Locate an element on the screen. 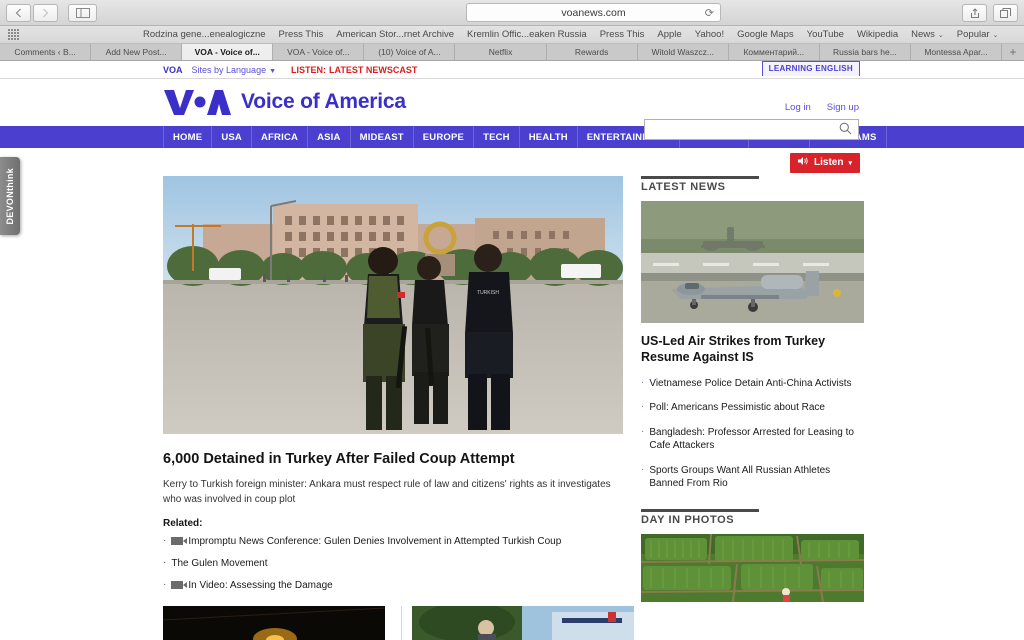  navigation-buttons is located at coordinates (32, 12).